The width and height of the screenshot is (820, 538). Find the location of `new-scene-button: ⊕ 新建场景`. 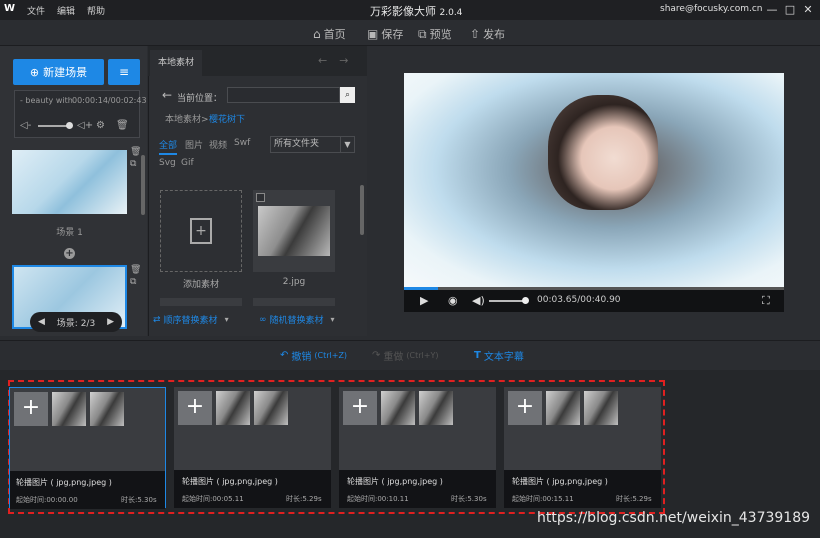

new-scene-button: ⊕ 新建场景 is located at coordinates (58, 72).